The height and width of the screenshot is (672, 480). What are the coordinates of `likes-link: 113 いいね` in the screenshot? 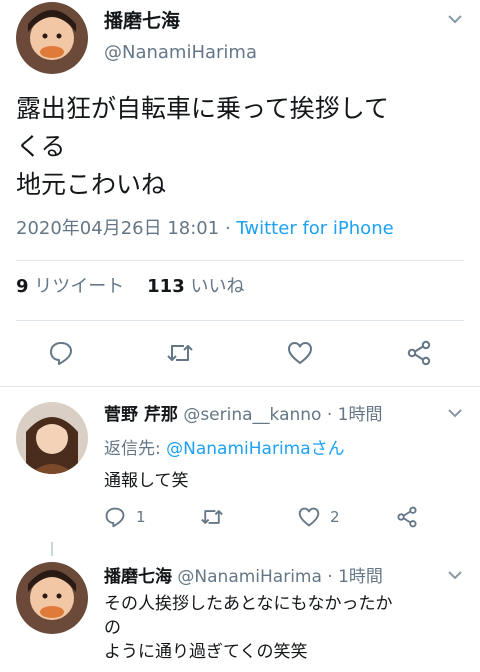 It's located at (195, 286).